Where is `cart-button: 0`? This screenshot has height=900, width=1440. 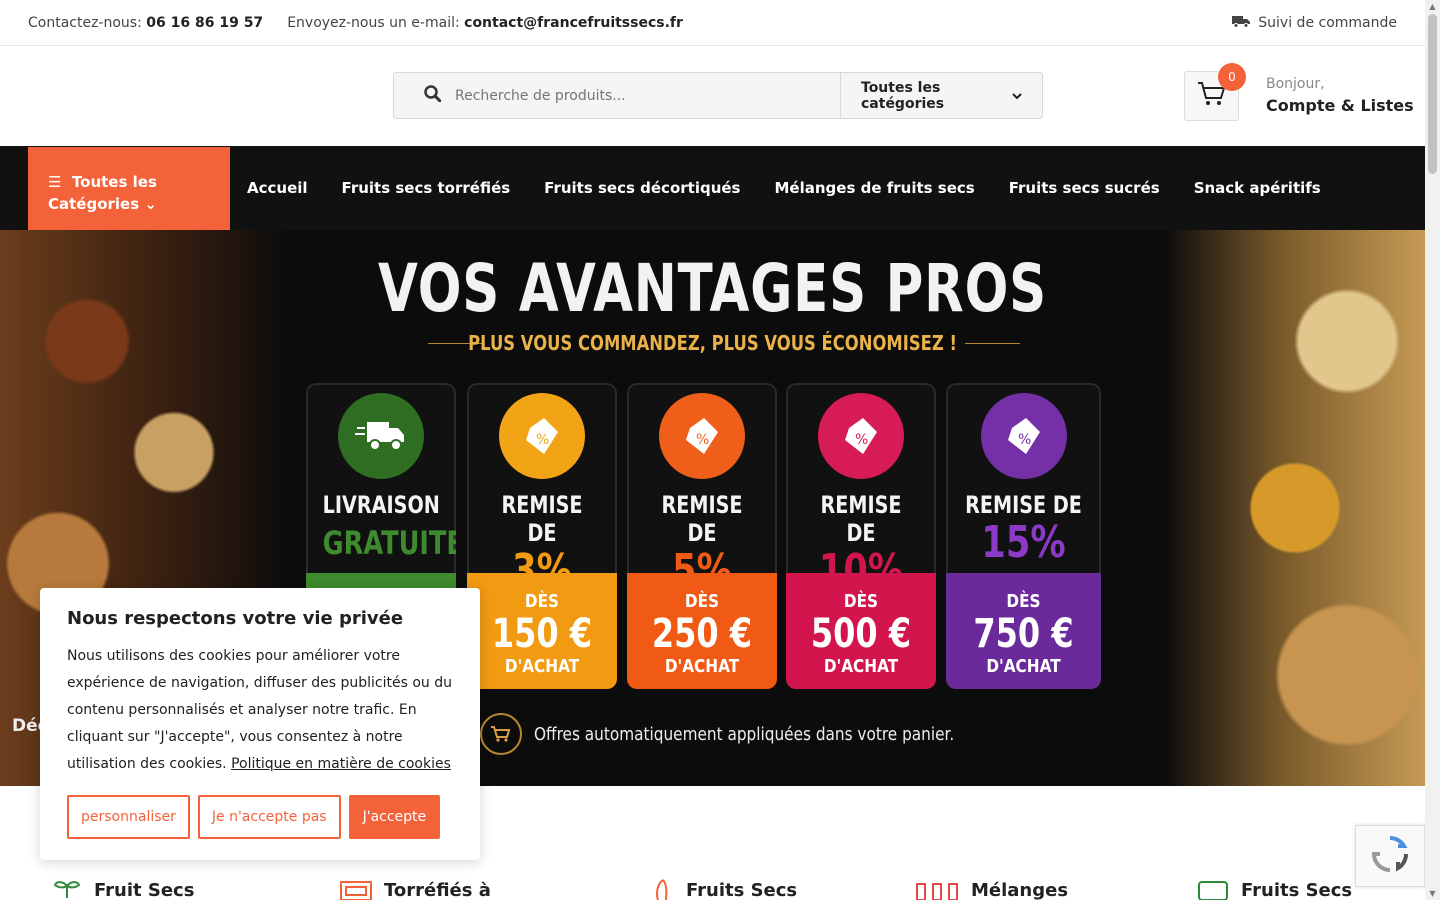
cart-button: 0 is located at coordinates (1215, 92).